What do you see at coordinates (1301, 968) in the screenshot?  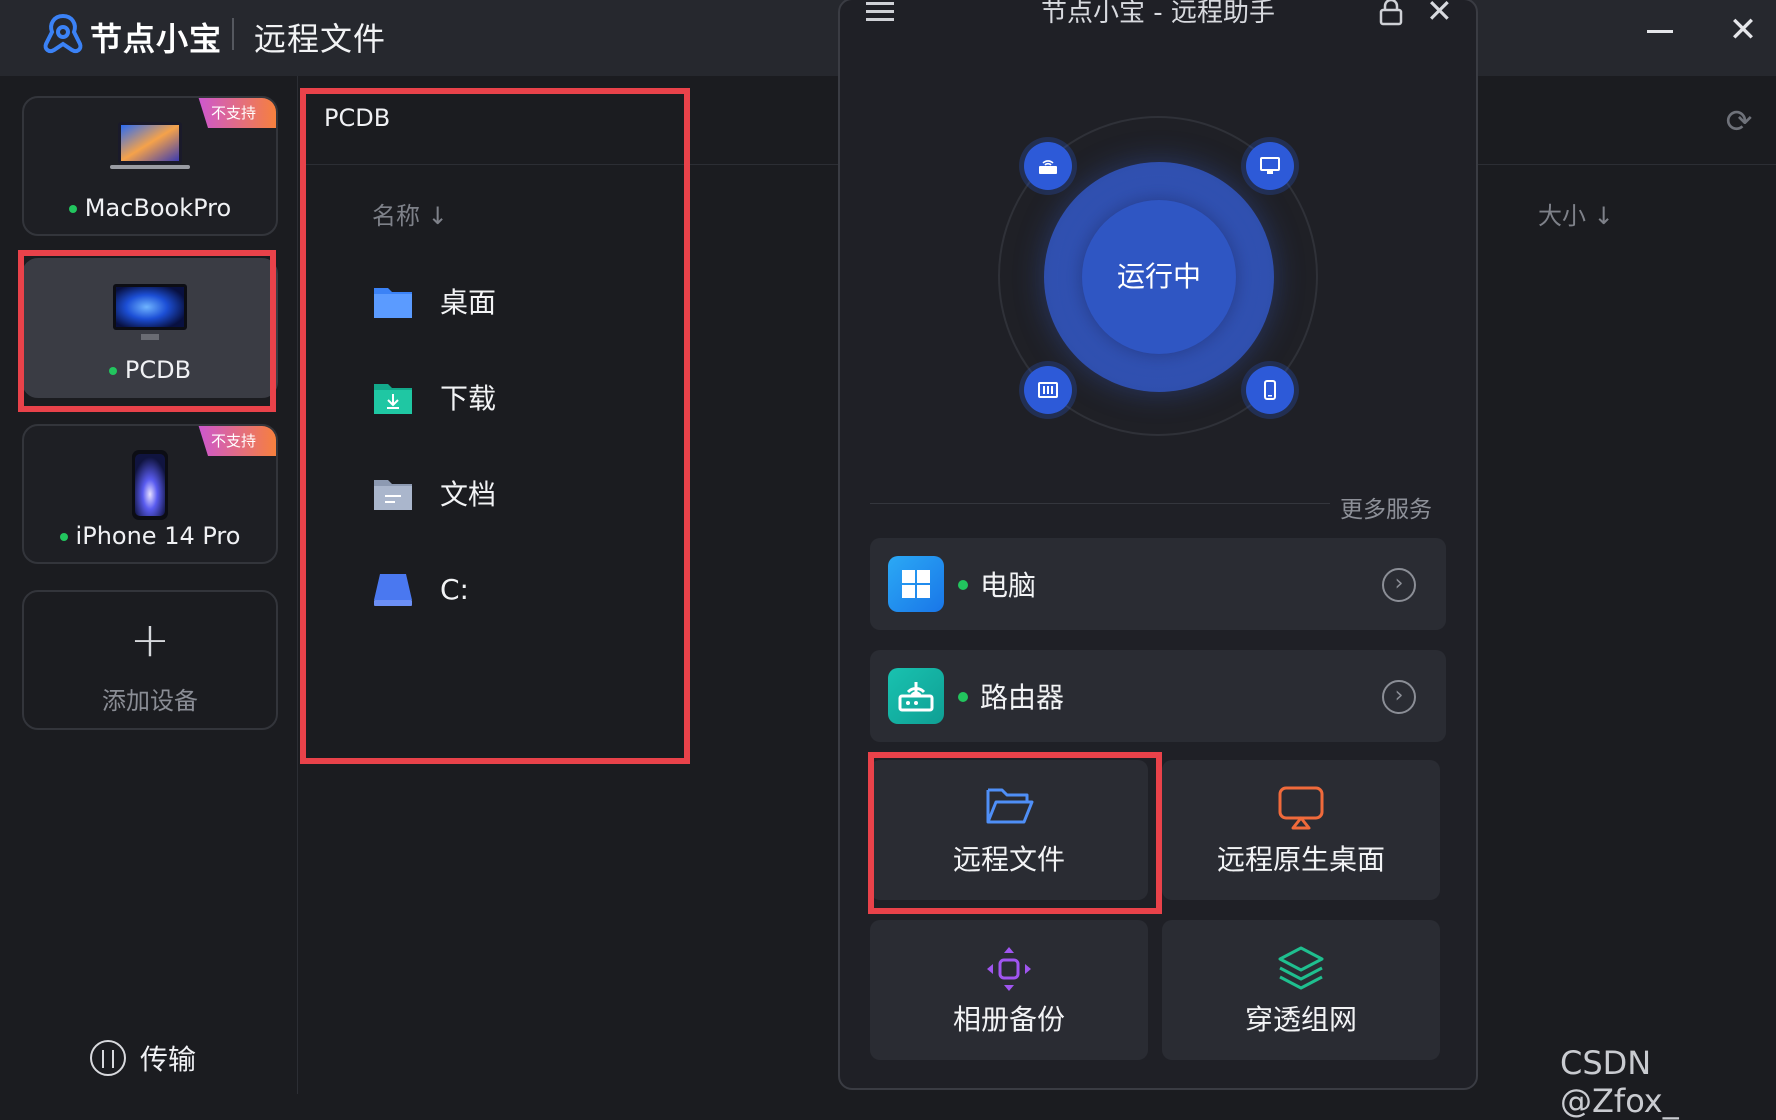 I see `layers-icon` at bounding box center [1301, 968].